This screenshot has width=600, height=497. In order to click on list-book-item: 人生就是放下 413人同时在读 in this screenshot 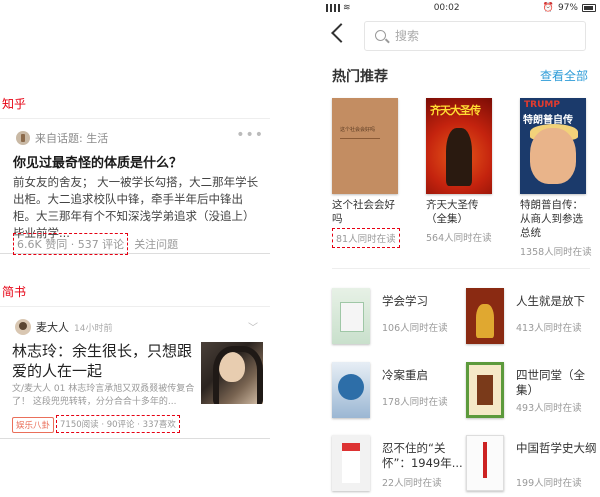, I will do `click(531, 318)`.